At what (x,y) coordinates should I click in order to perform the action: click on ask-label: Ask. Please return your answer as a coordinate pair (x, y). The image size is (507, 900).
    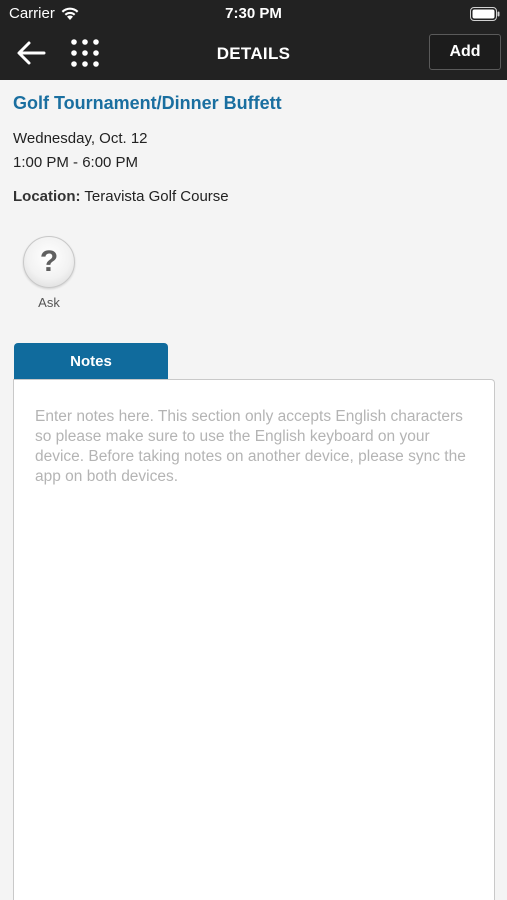
    Looking at the image, I should click on (49, 302).